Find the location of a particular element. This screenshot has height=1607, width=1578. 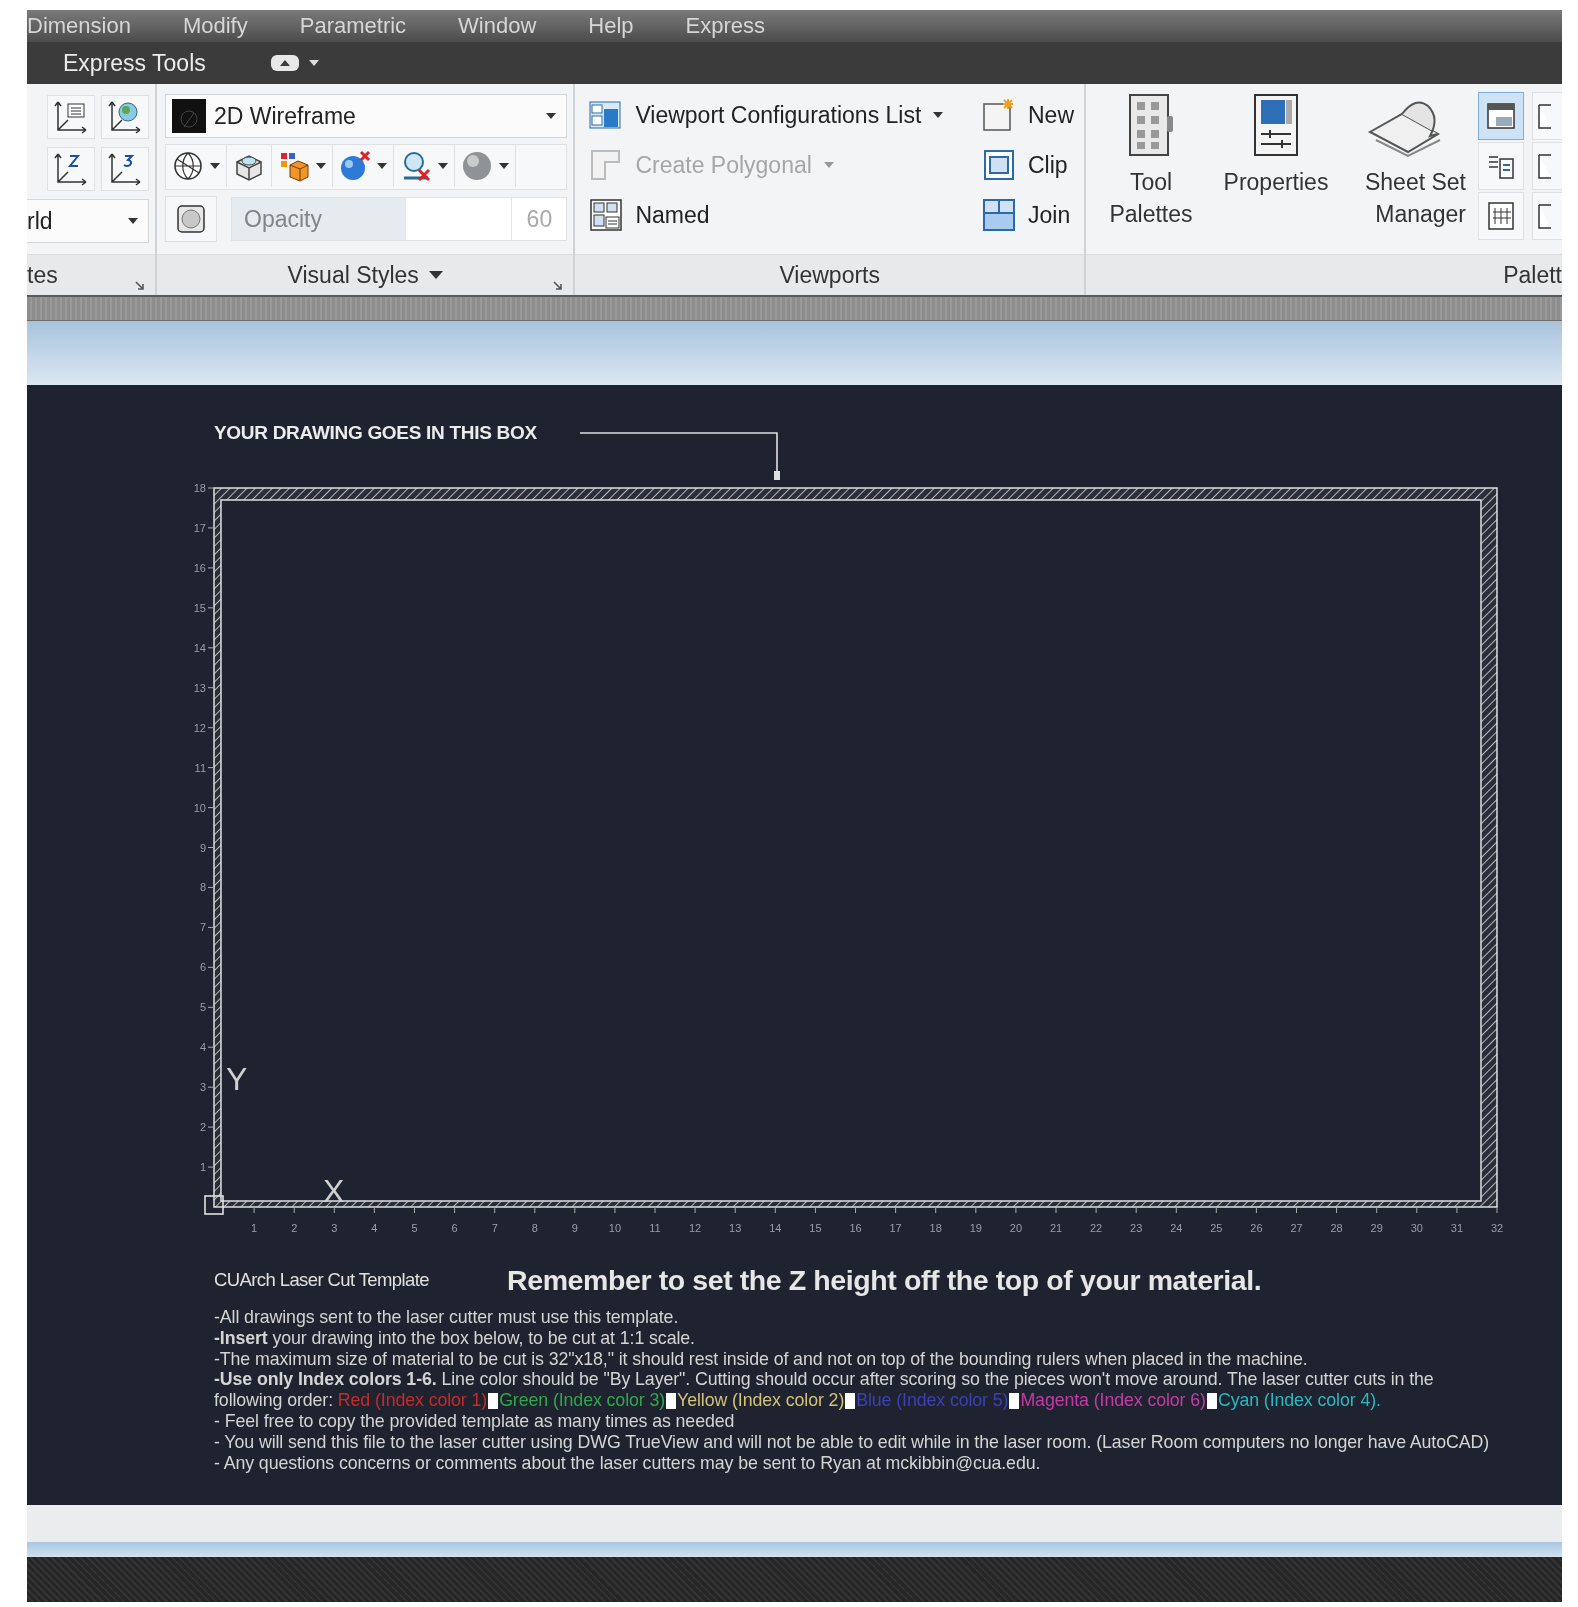

reminder-heading: Remember to set the Z height off the top of your material. is located at coordinates (884, 1280).